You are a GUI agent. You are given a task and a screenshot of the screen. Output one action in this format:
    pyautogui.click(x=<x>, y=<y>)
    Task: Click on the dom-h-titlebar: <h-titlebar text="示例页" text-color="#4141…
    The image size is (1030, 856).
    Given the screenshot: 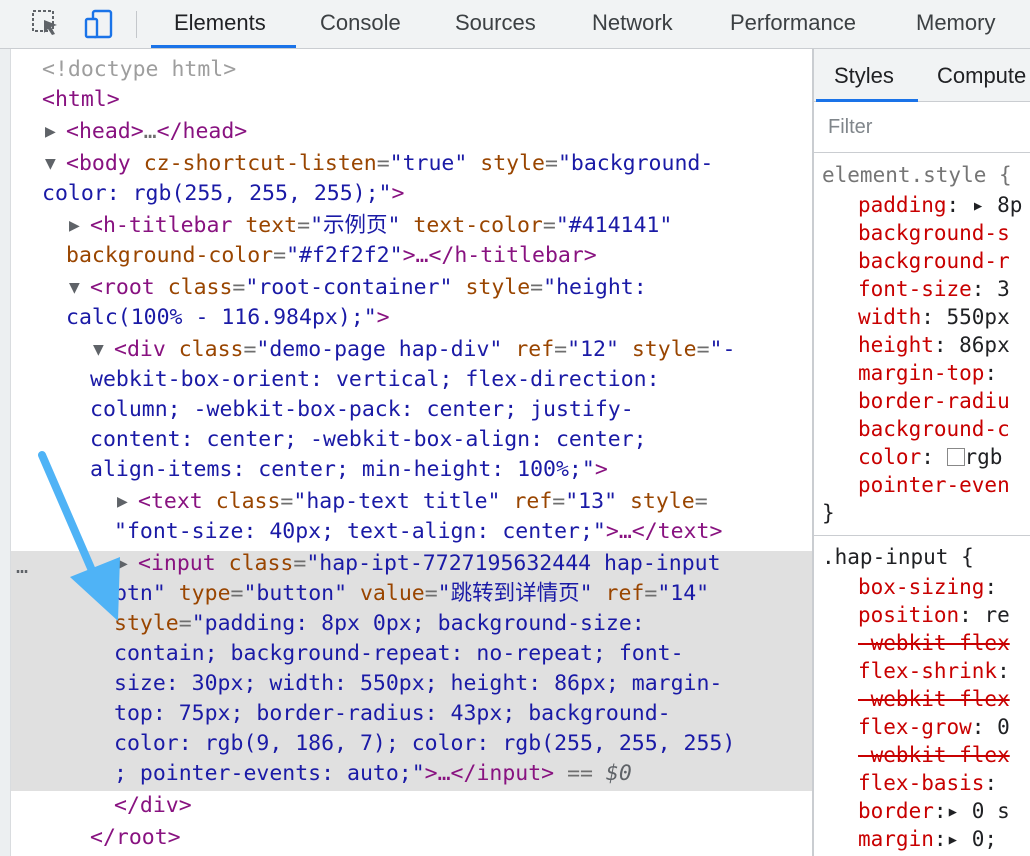 What is the action you would take?
    pyautogui.click(x=381, y=226)
    